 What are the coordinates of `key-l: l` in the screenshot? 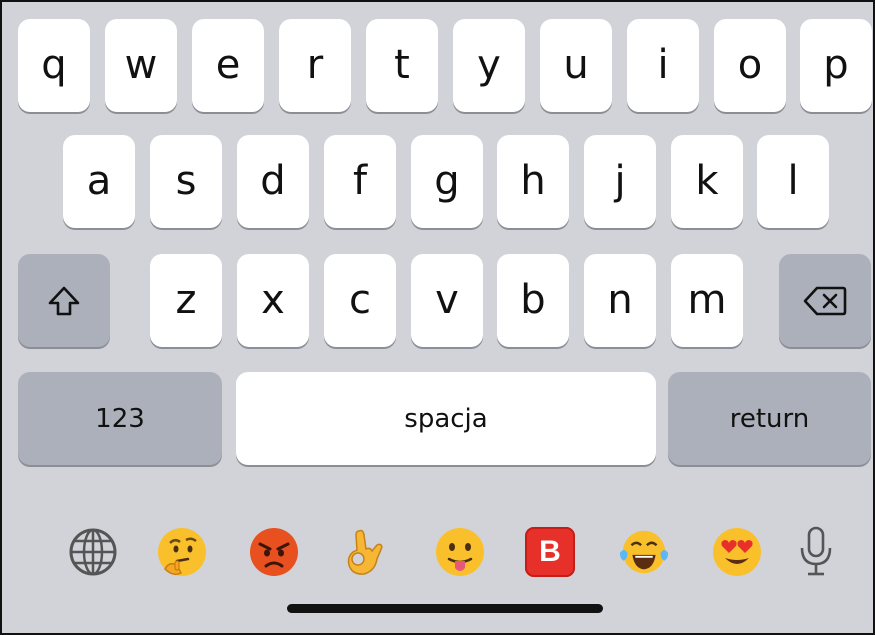 It's located at (793, 181).